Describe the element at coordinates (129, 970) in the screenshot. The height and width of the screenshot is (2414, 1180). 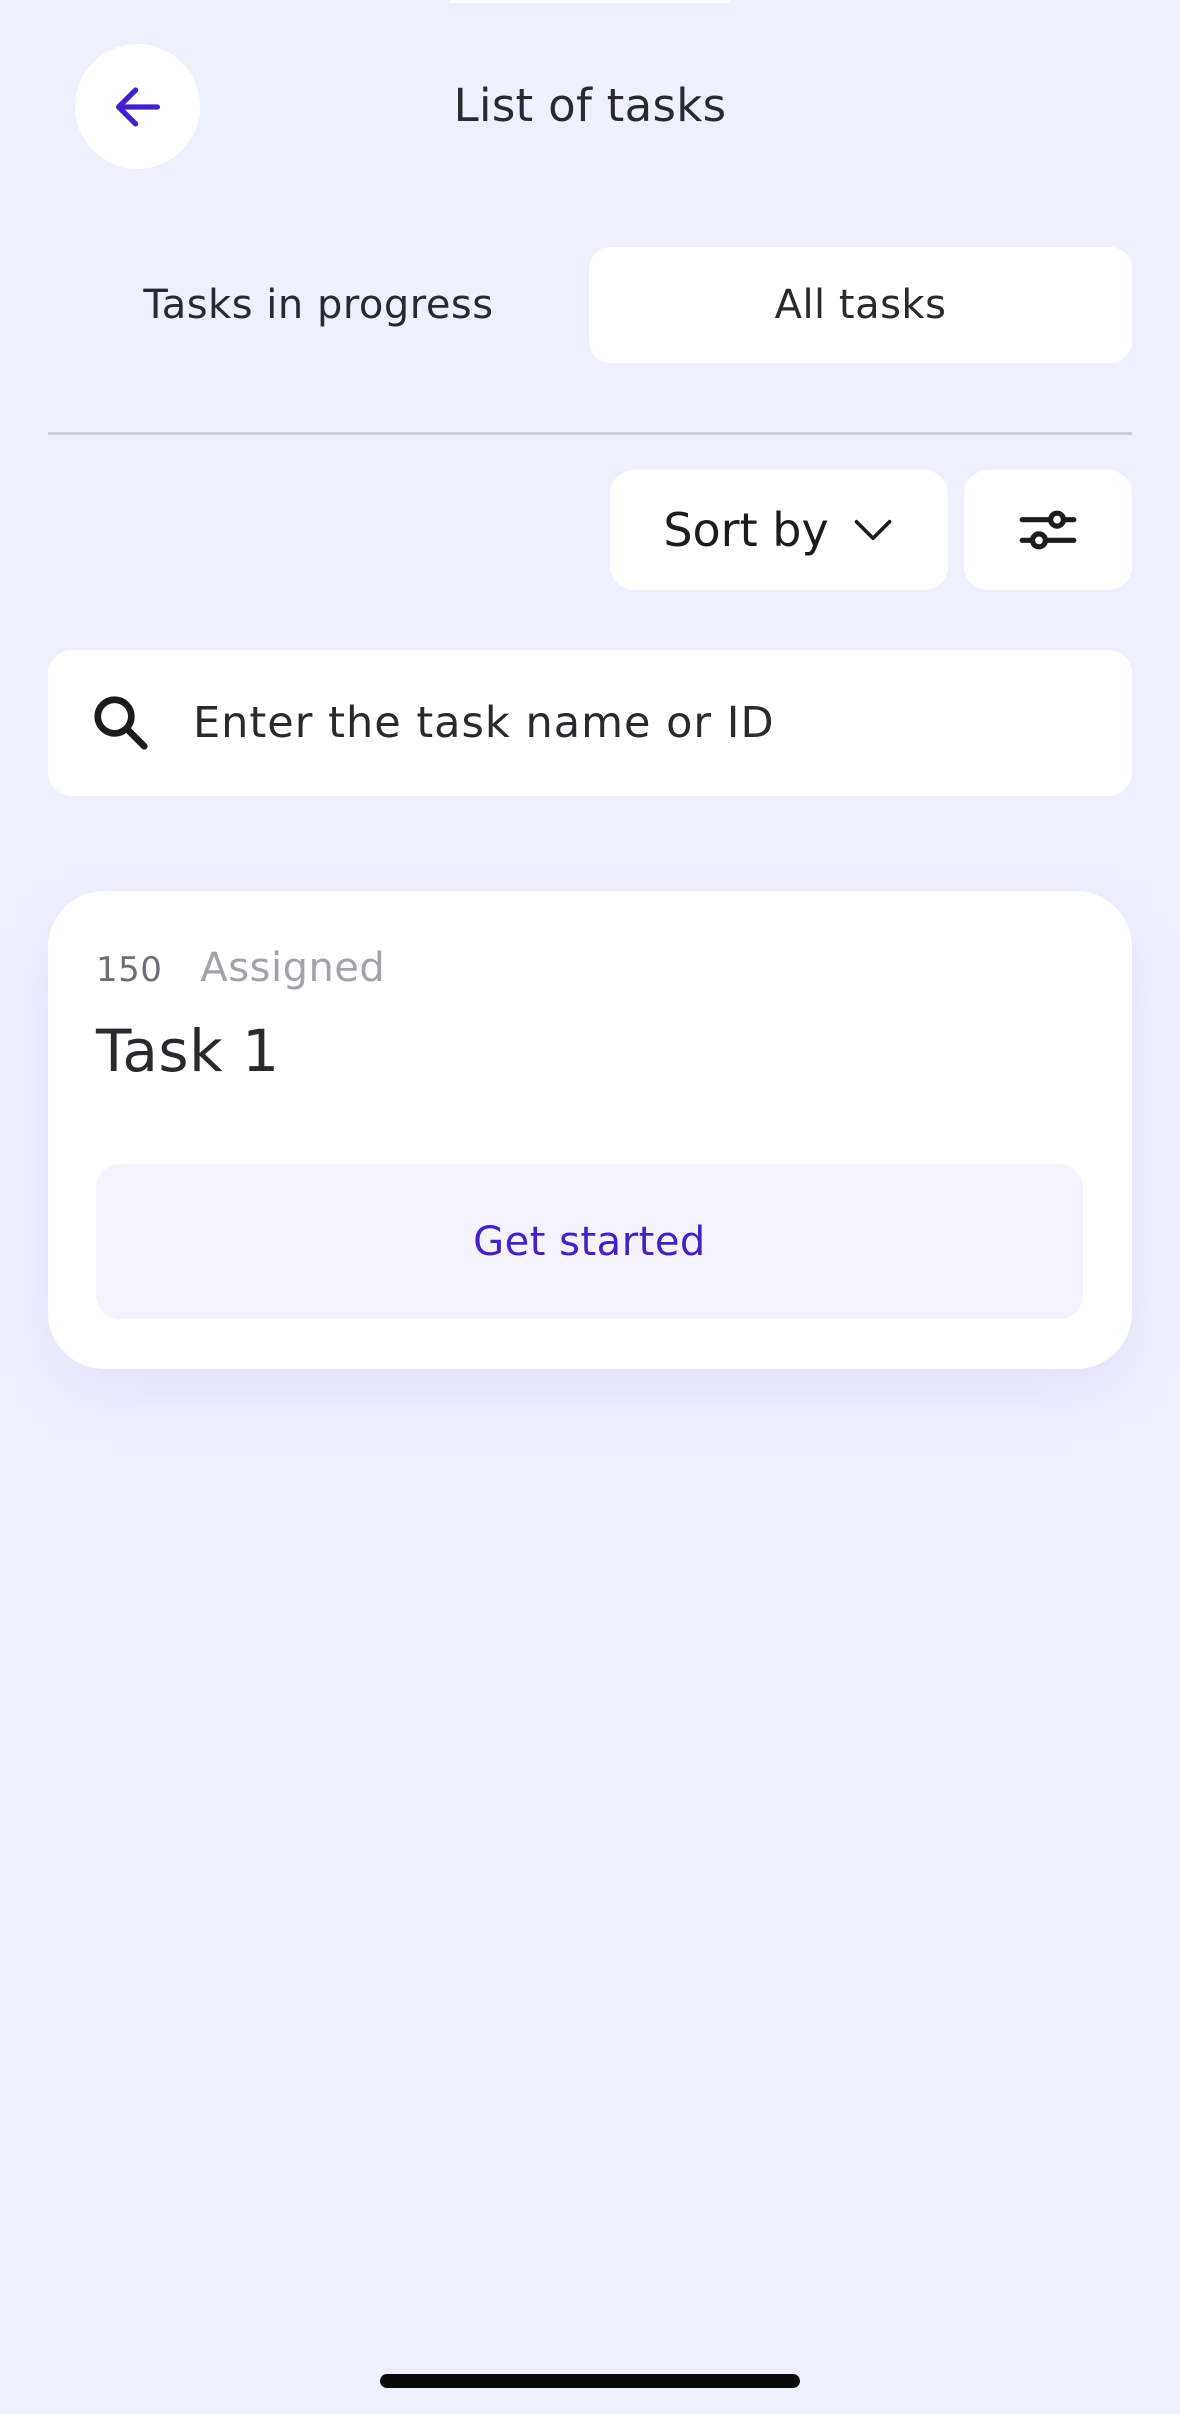
I see `task-id: 150` at that location.